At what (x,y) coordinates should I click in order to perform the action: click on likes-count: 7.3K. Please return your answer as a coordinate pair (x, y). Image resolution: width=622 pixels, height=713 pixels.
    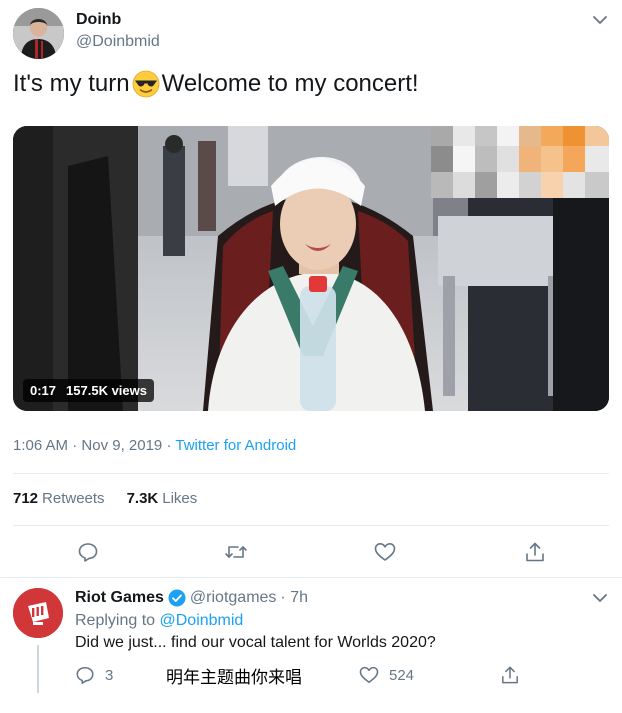
    Looking at the image, I should click on (142, 498).